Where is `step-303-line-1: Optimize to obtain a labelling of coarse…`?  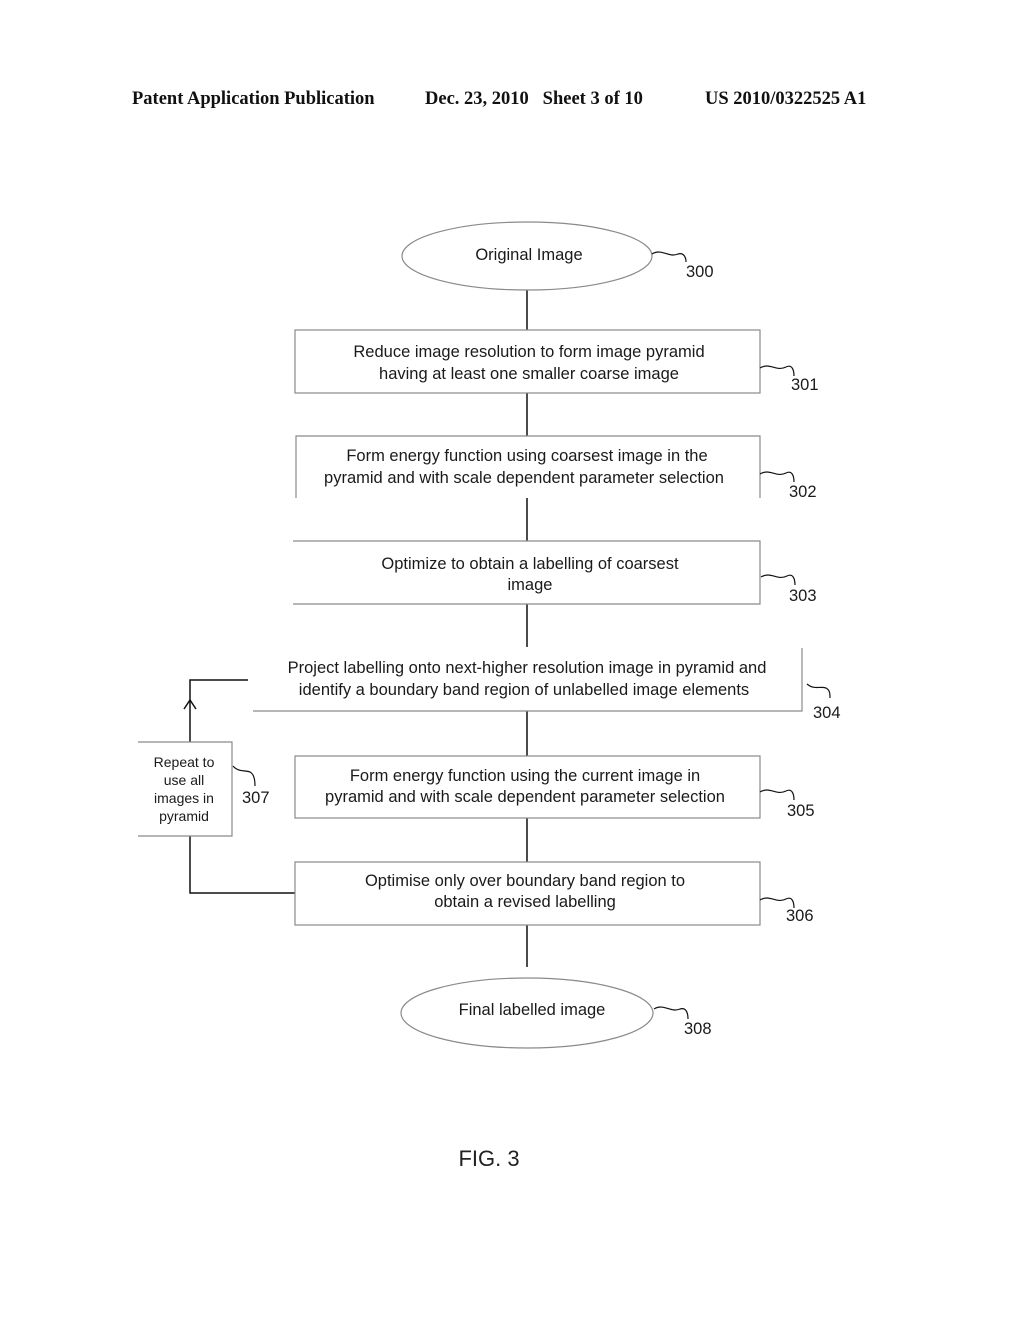
step-303-line-1: Optimize to obtain a labelling of coarse… is located at coordinates (530, 564).